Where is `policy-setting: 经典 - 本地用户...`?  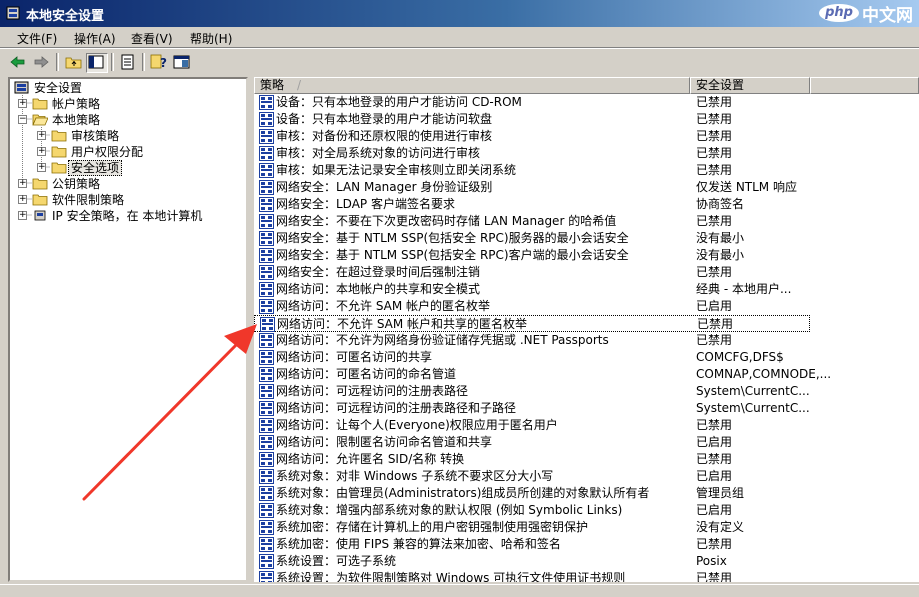
policy-setting: 经典 - 本地用户... is located at coordinates (744, 289).